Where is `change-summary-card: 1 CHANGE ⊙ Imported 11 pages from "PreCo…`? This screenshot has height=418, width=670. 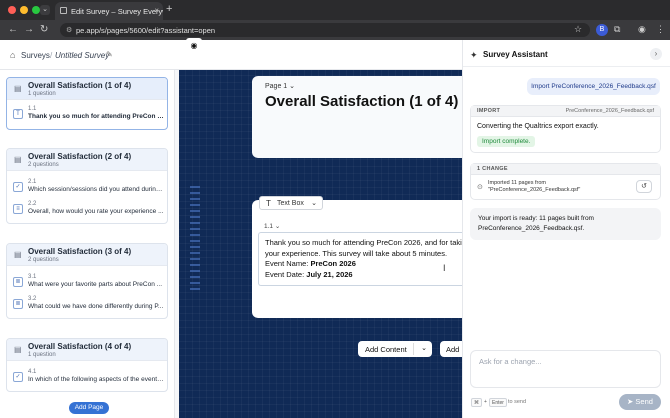
change-summary-card: 1 CHANGE ⊙ Imported 11 pages from "PreCo… is located at coordinates (565, 181).